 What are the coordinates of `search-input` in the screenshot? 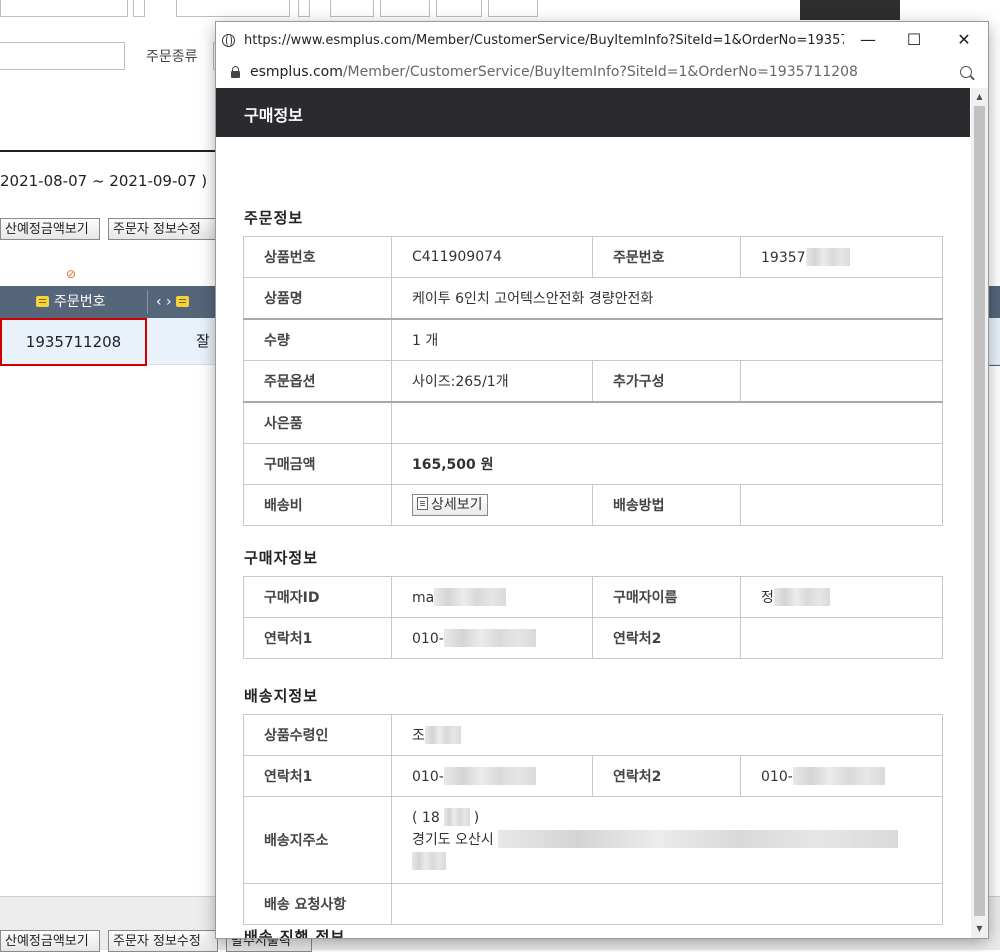 It's located at (62, 56).